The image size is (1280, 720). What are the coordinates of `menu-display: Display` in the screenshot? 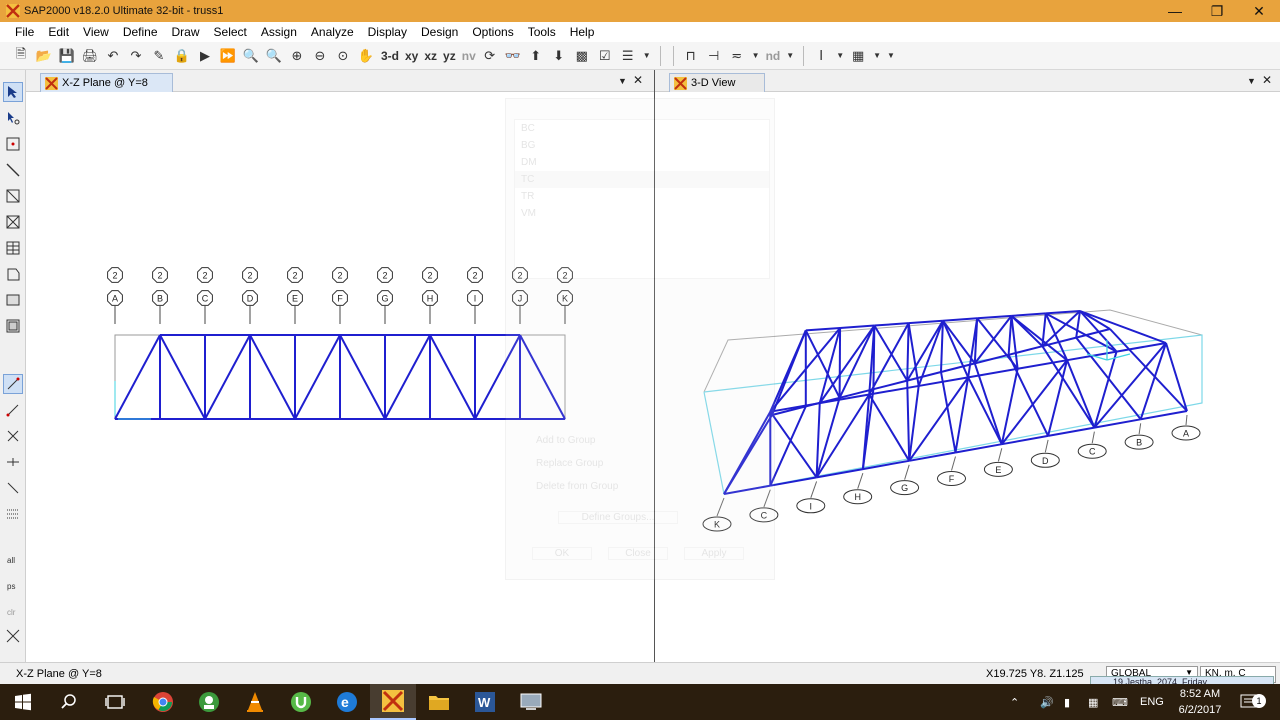 It's located at (387, 32).